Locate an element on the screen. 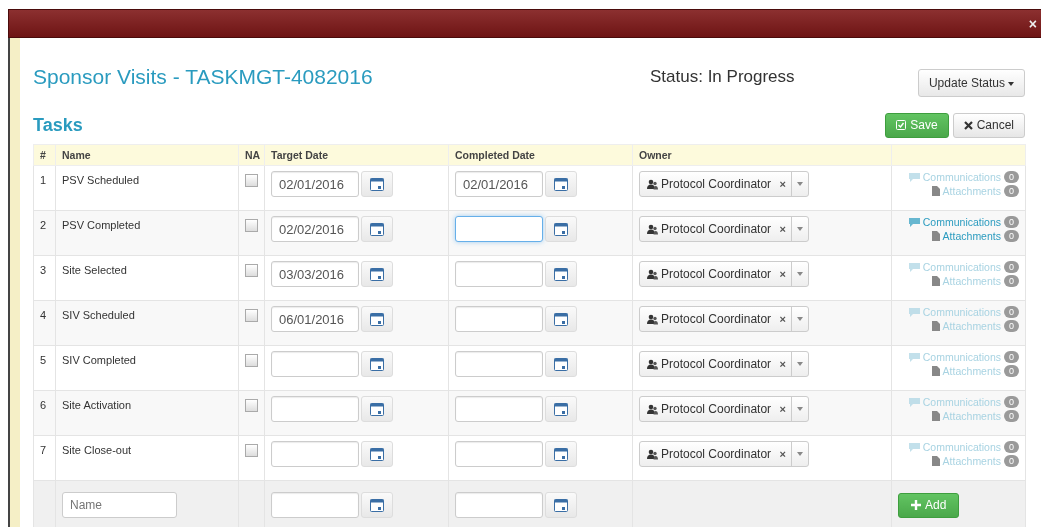 The width and height of the screenshot is (1041, 527). date-field: 02/02/2016 is located at coordinates (315, 229).